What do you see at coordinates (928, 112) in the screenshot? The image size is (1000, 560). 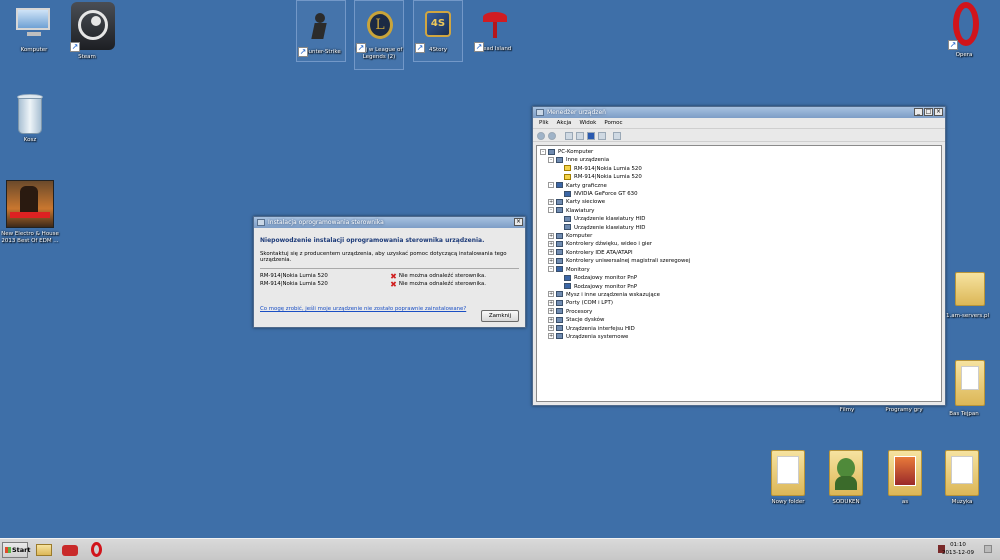 I see `maximize-button: □` at bounding box center [928, 112].